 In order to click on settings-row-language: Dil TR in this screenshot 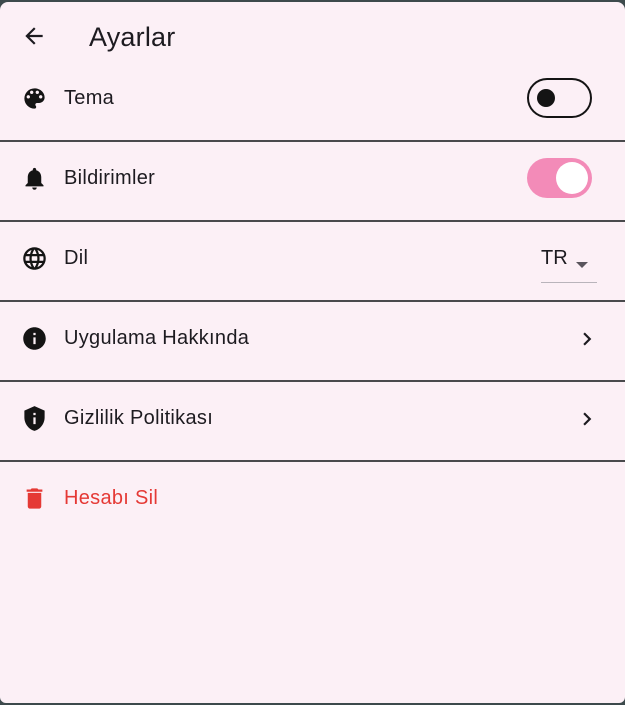, I will do `click(312, 263)`.